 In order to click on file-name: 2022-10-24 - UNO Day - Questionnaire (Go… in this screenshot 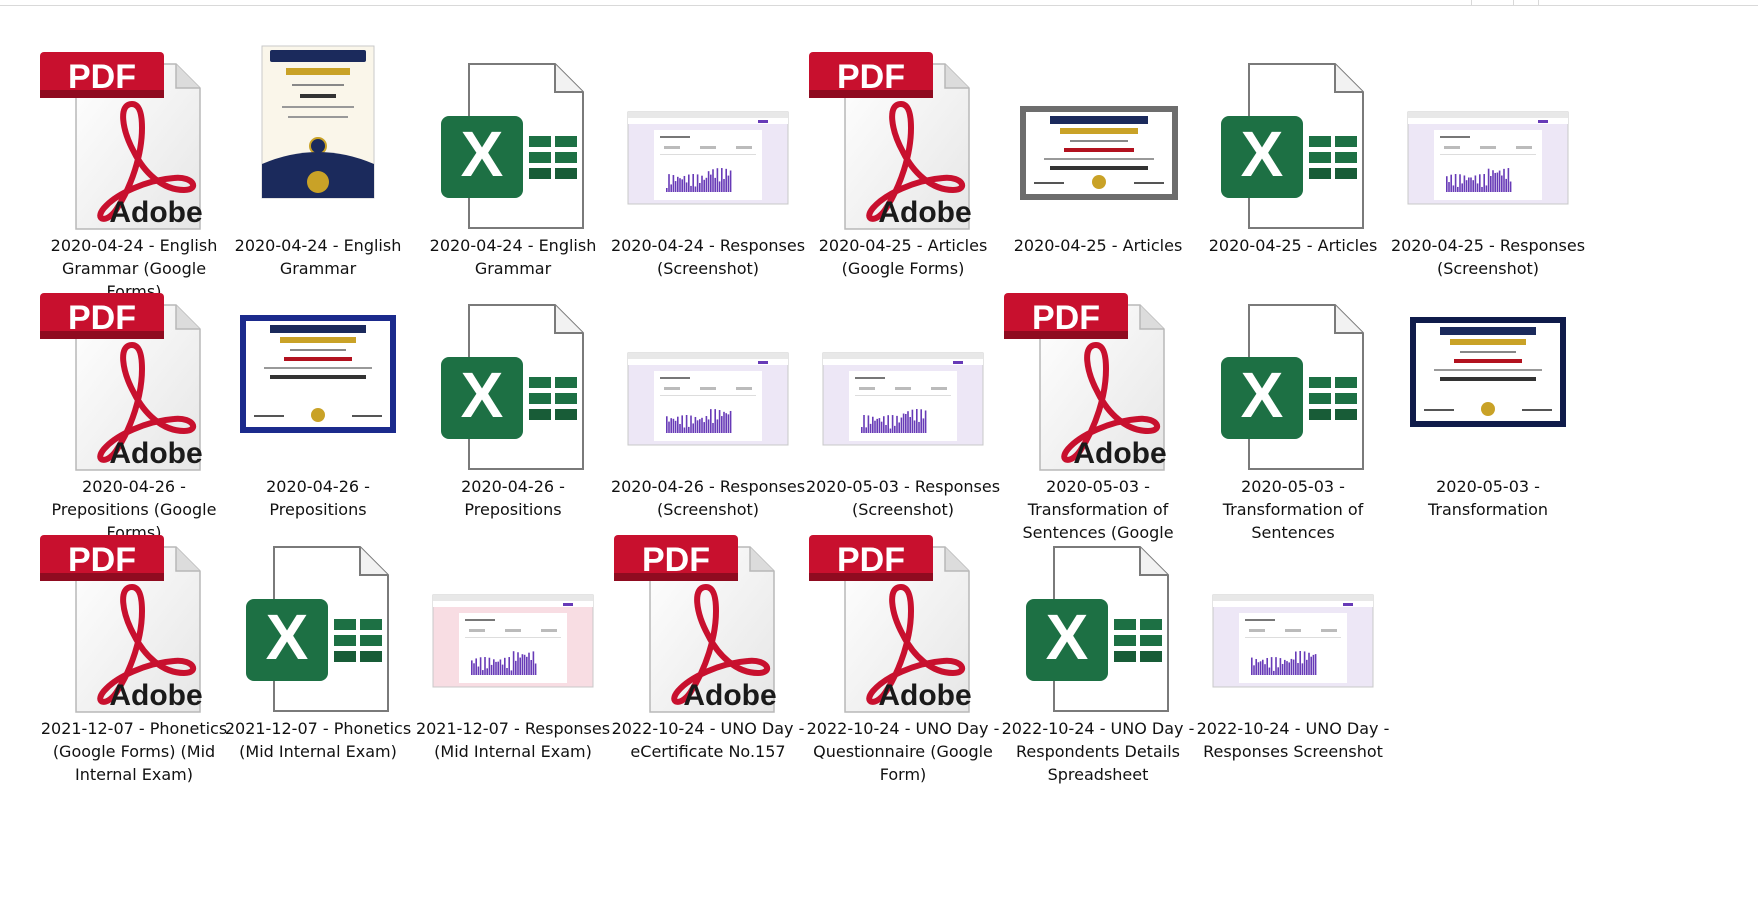, I will do `click(903, 751)`.